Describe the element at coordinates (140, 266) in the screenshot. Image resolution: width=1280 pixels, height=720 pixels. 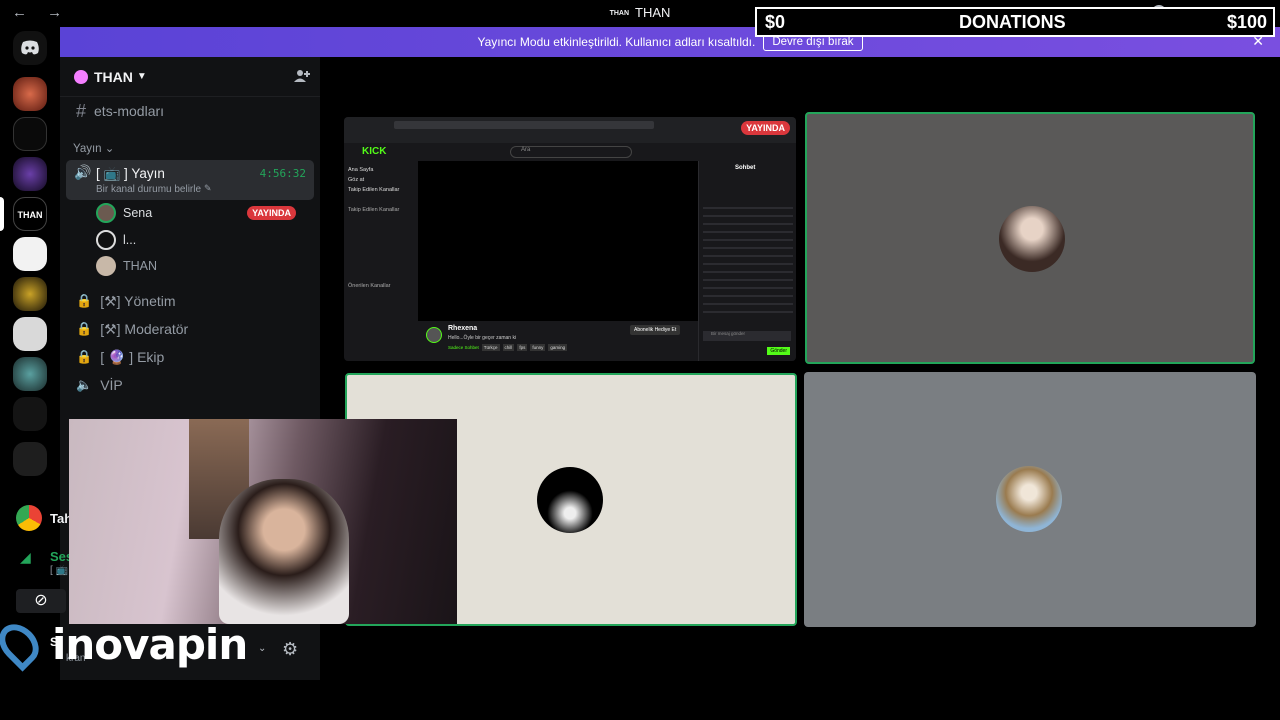
I see `user-name: THAN` at that location.